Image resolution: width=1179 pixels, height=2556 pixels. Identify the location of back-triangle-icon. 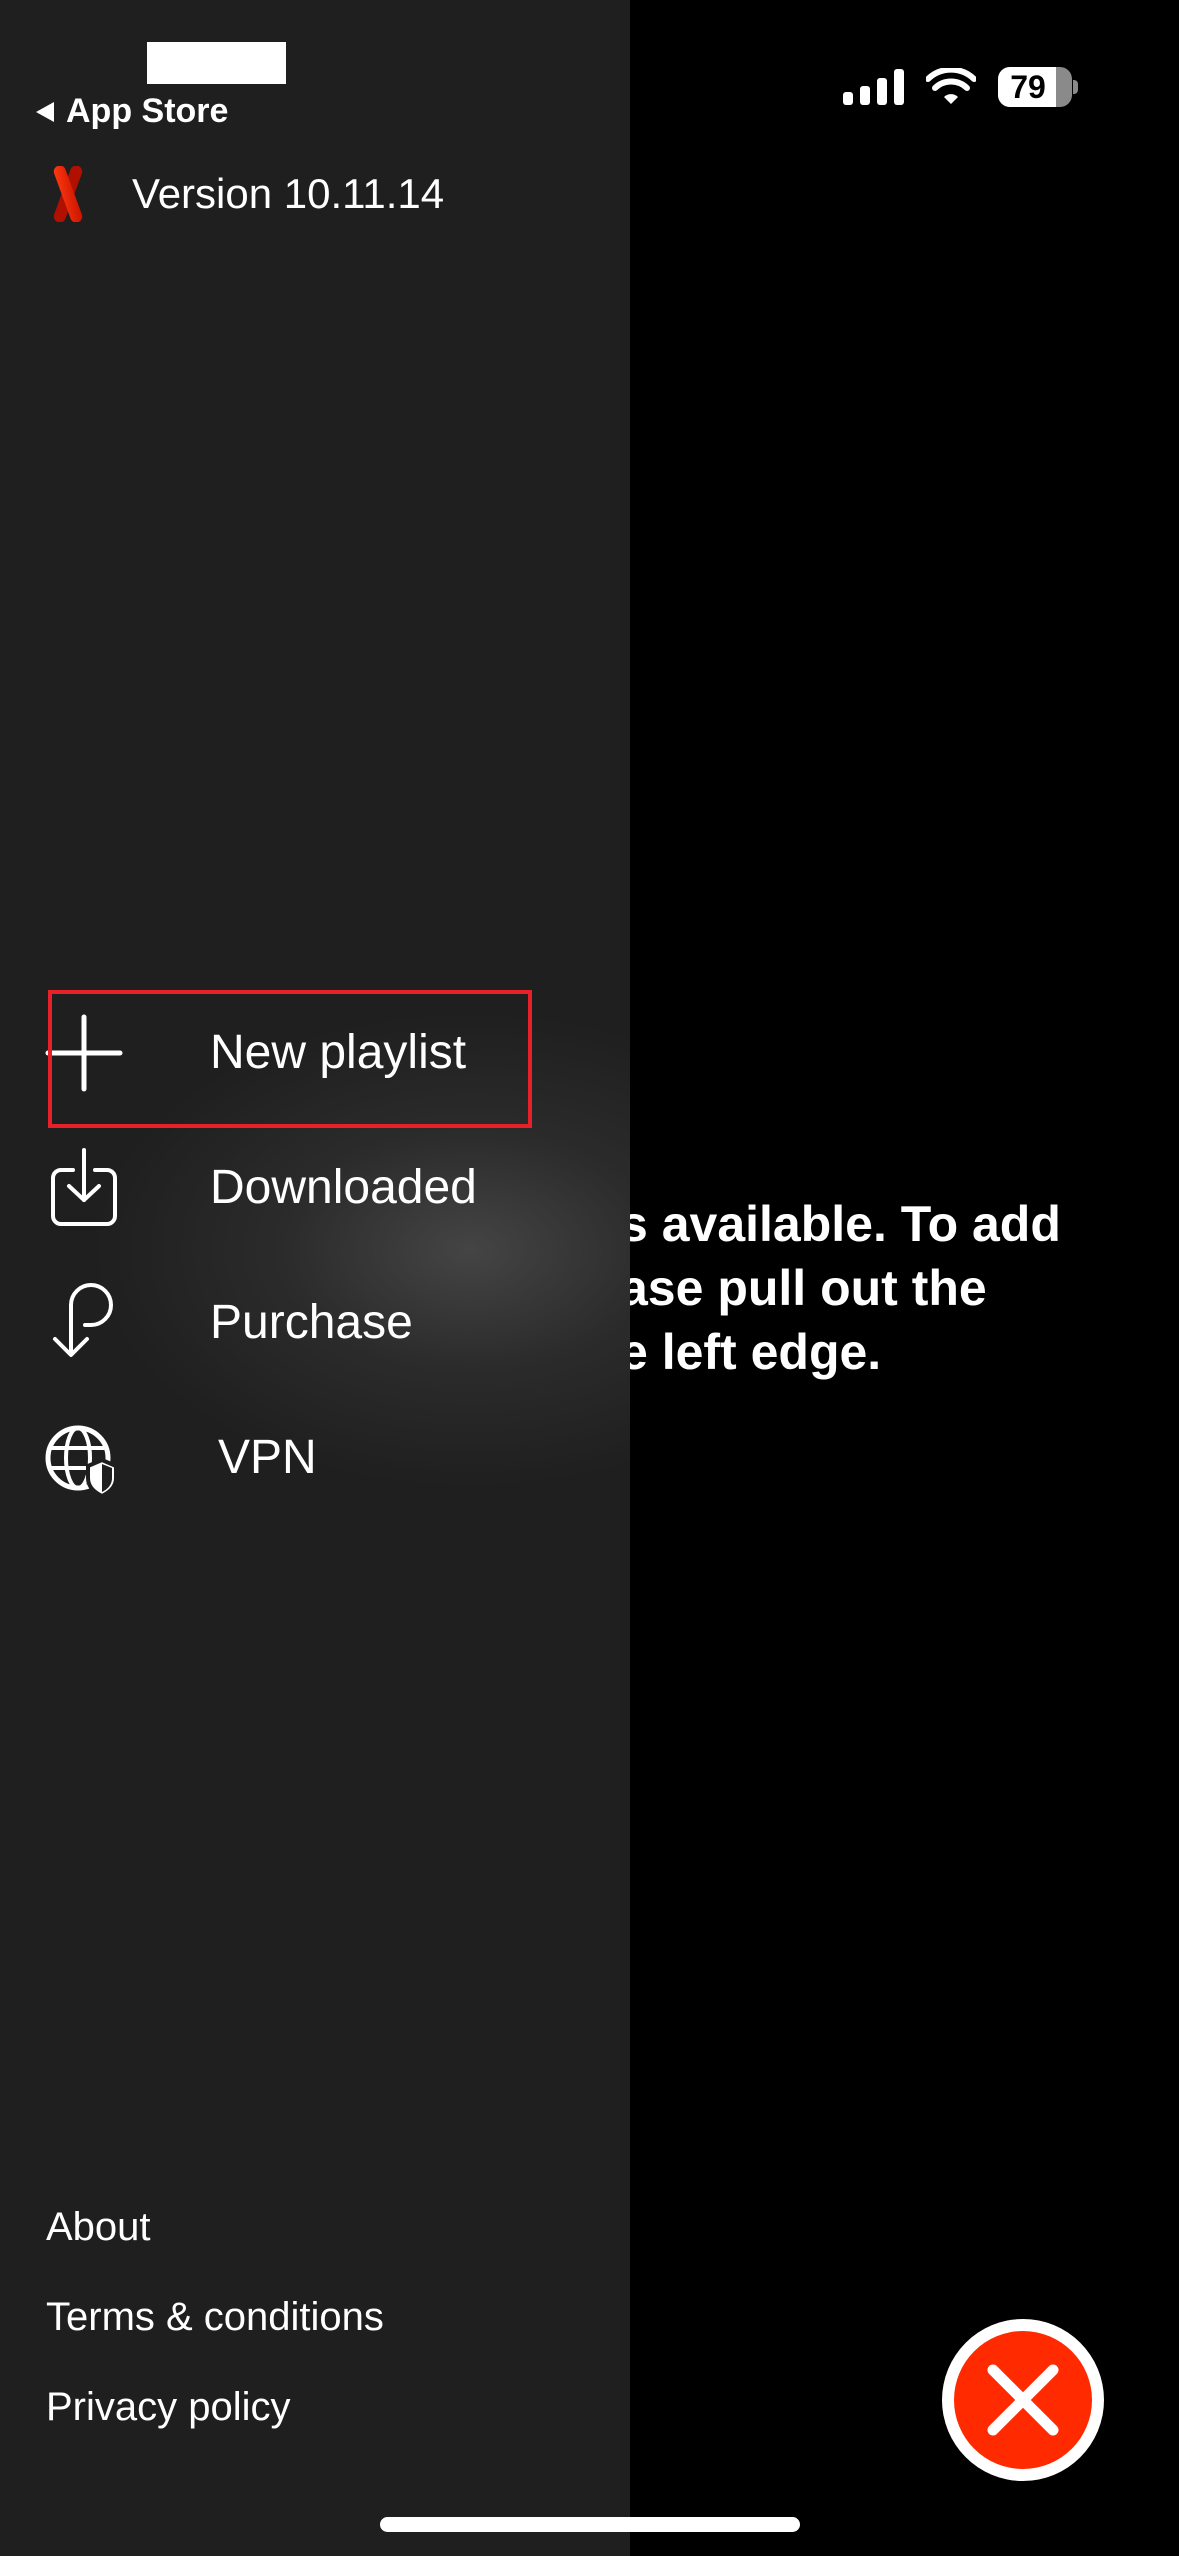
(45, 111).